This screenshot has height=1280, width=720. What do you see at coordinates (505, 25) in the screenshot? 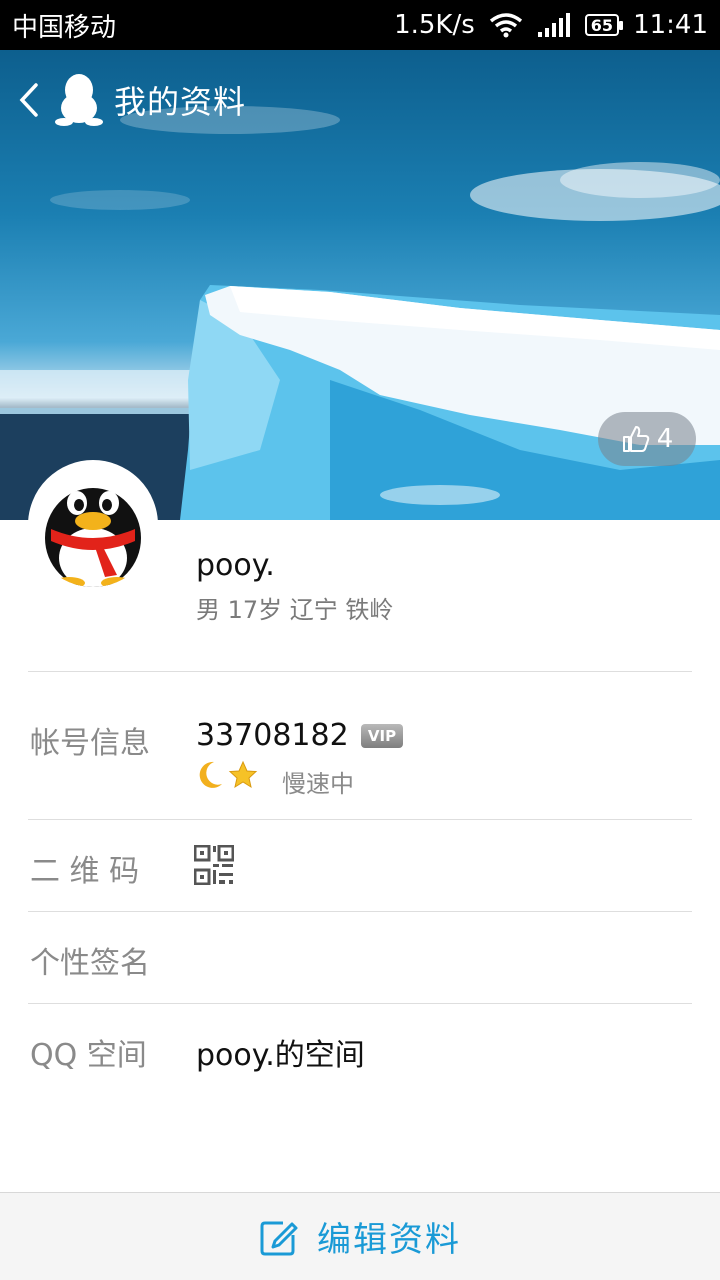
I see `wifi-icon` at bounding box center [505, 25].